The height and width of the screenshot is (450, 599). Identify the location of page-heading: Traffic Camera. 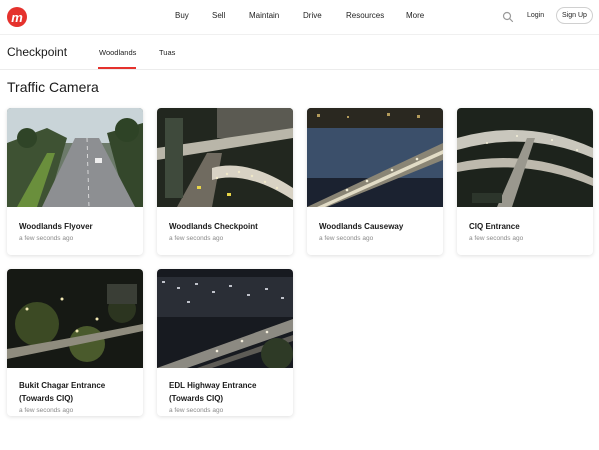
(53, 87).